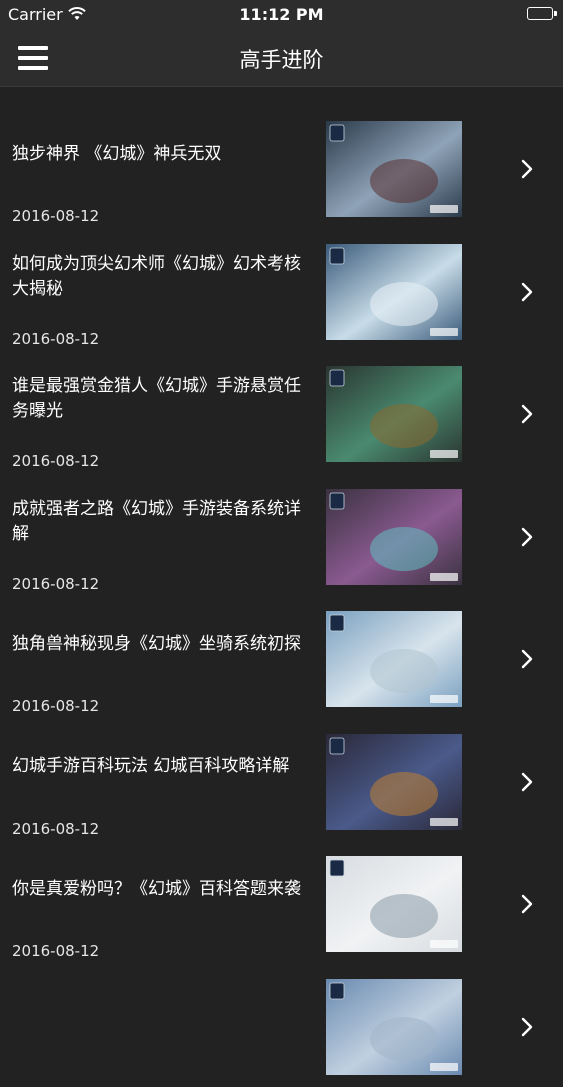 The height and width of the screenshot is (1087, 563). I want to click on article-row: 幻城手游百科玩法 幻城百科攻略详解 2016-08-12, so click(281, 781).